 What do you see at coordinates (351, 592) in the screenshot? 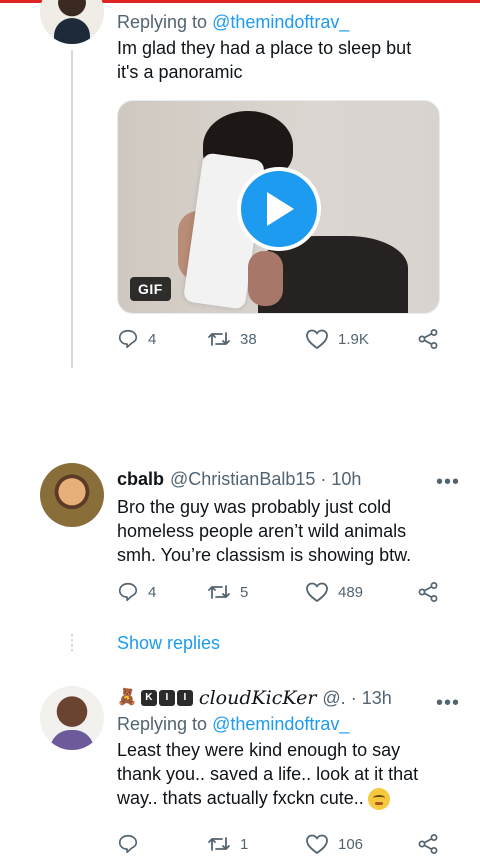
I see `like-count: 489` at bounding box center [351, 592].